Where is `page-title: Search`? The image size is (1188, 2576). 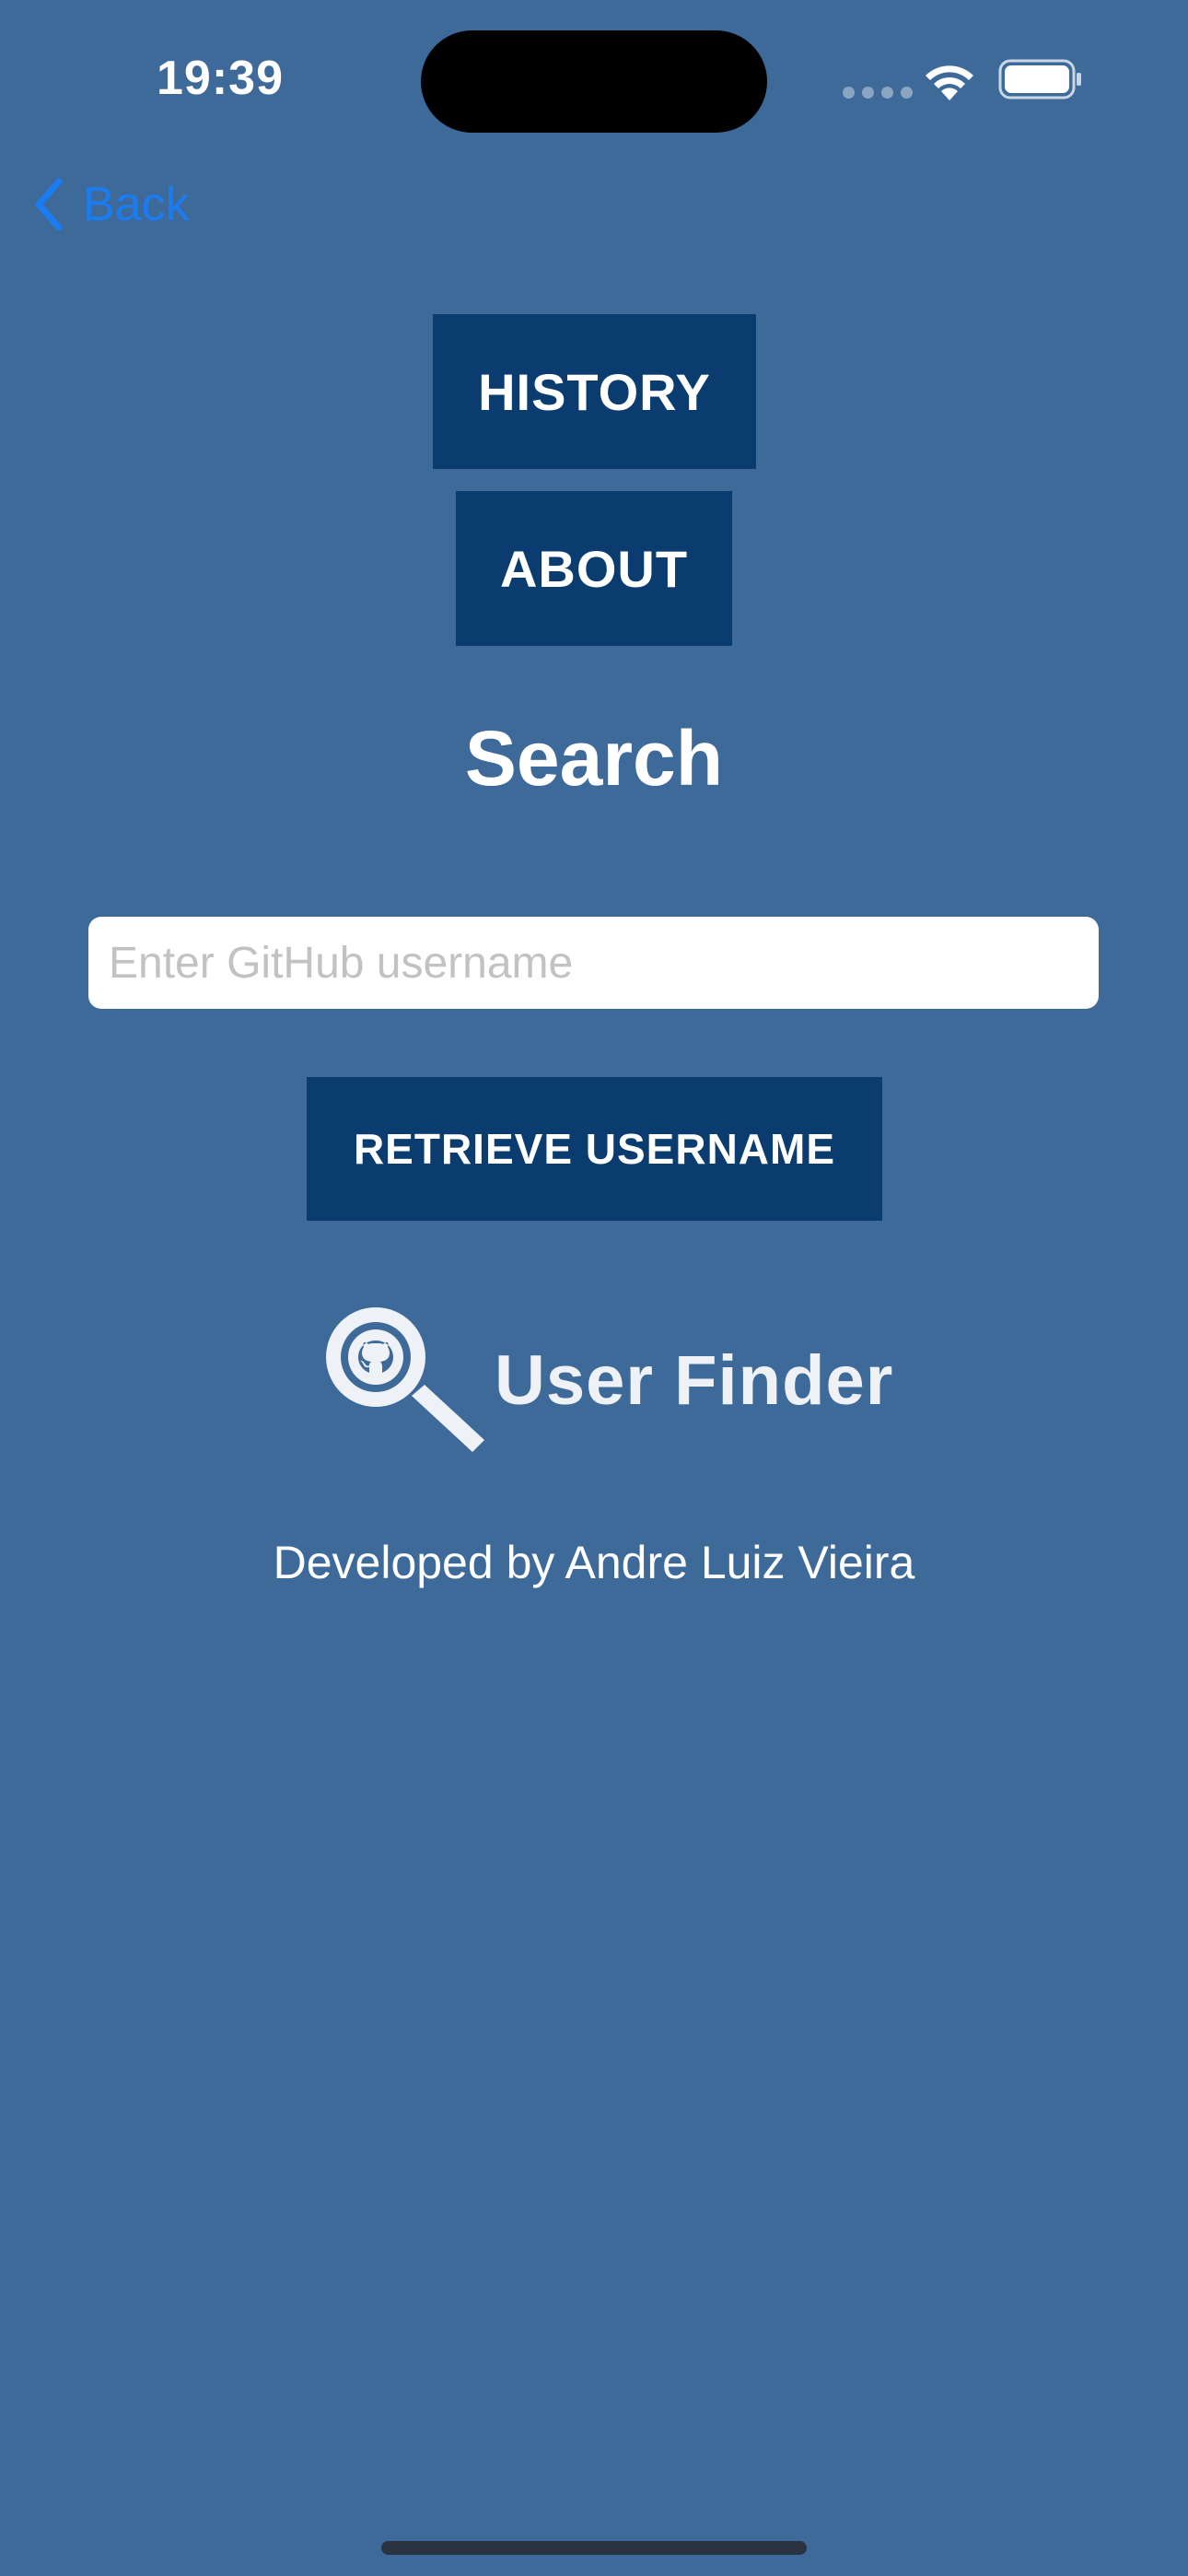 page-title: Search is located at coordinates (594, 758).